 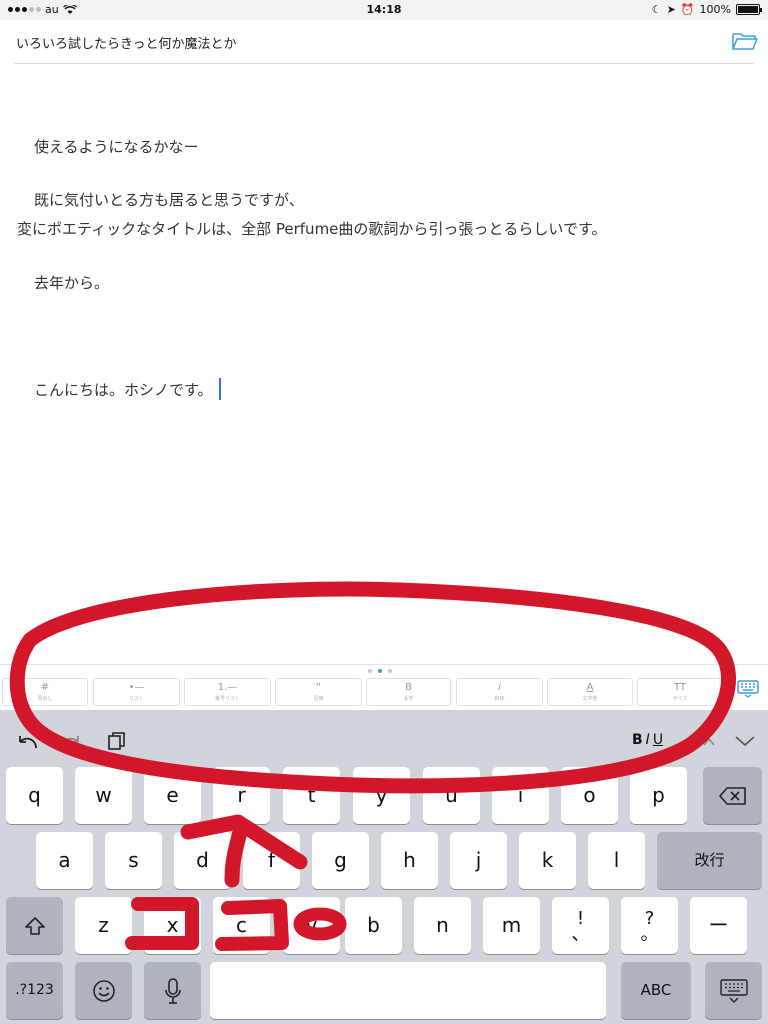 I want to click on key-b: b, so click(x=373, y=925).